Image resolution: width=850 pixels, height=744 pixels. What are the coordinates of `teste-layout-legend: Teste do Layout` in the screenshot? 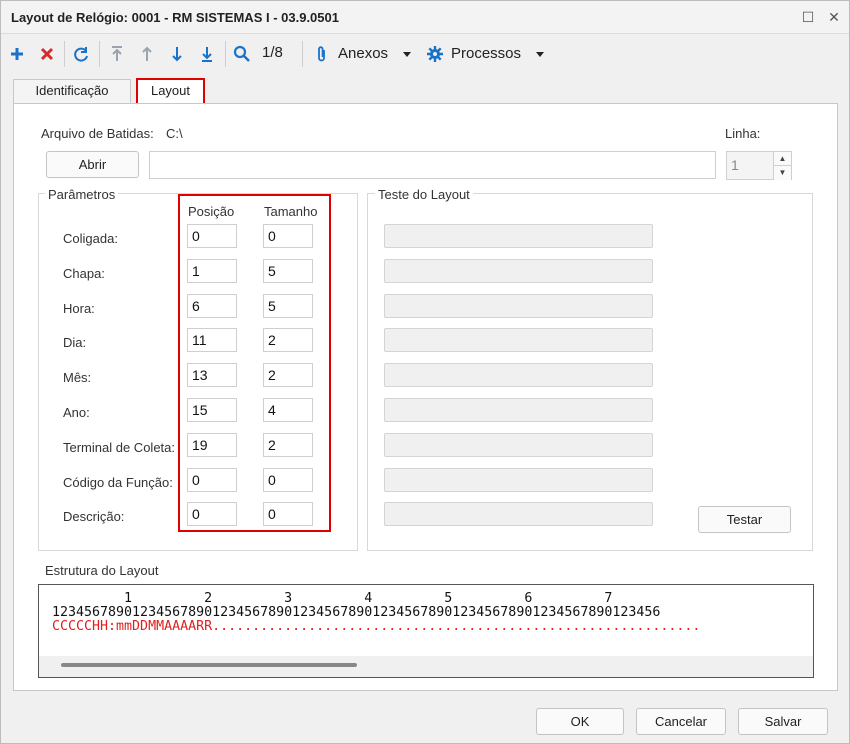 It's located at (424, 194).